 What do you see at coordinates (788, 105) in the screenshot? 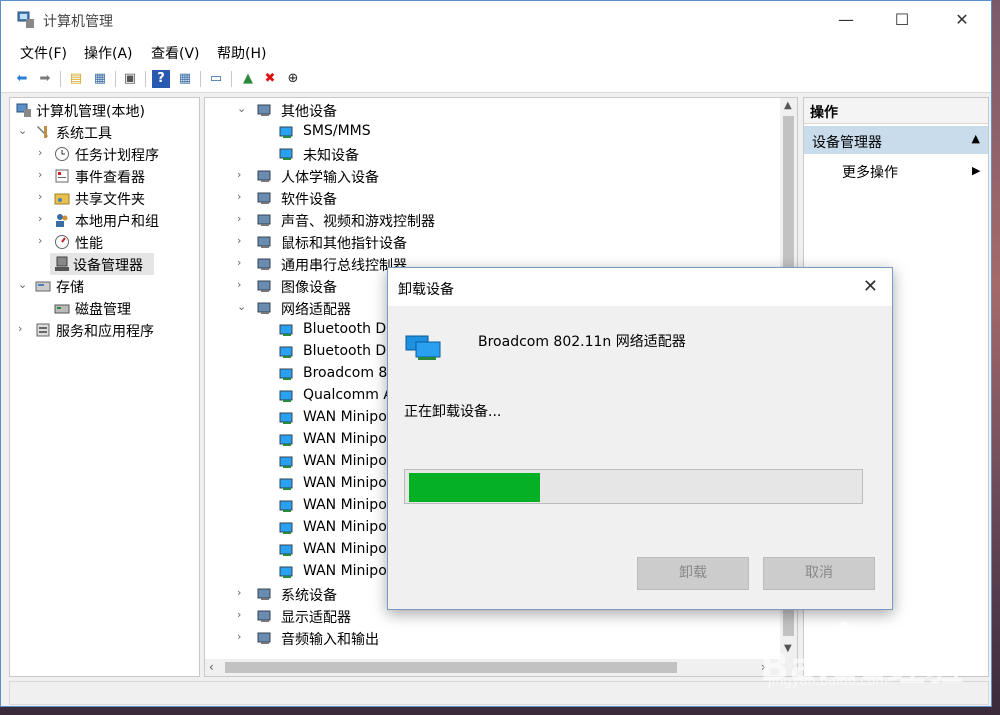
I see `scroll-up-icon: ▲` at bounding box center [788, 105].